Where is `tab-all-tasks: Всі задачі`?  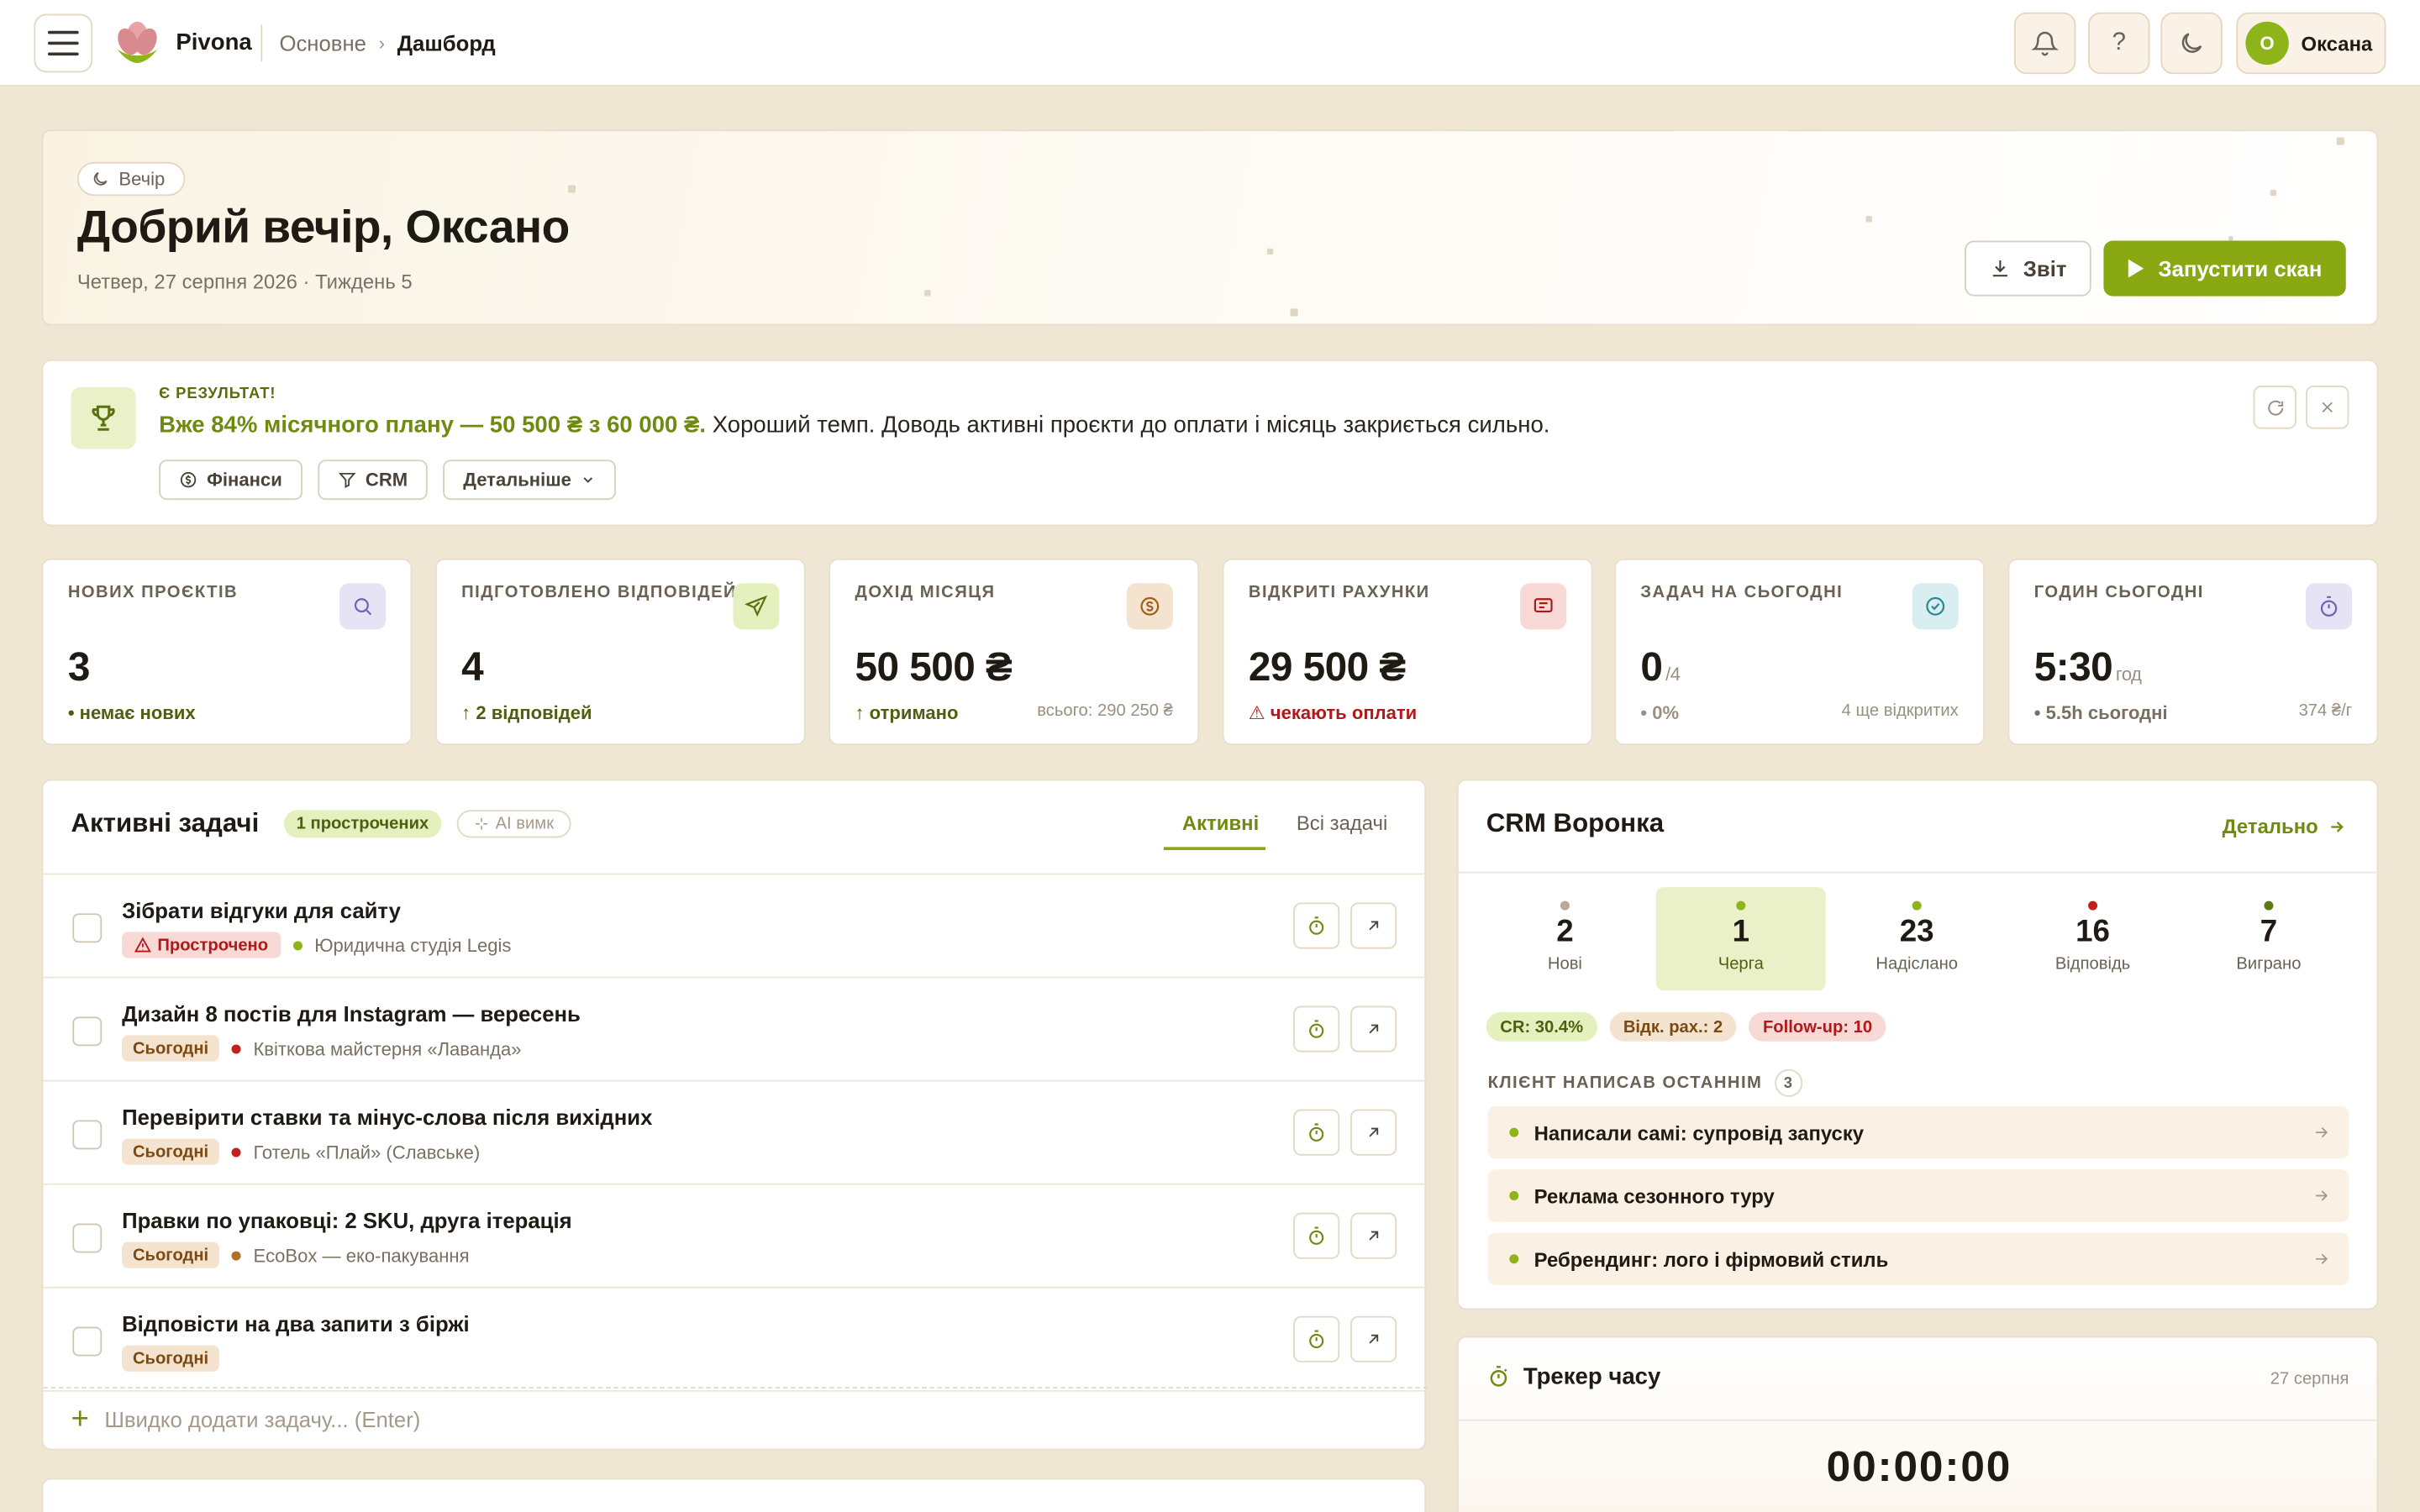
tab-all-tasks: Всі задачі is located at coordinates (1342, 823).